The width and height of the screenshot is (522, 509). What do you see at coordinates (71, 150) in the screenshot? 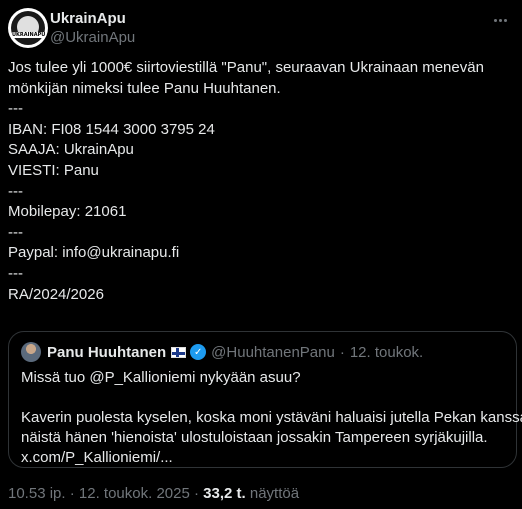
I see `tweet-line: SAAJA: UkrainApu` at bounding box center [71, 150].